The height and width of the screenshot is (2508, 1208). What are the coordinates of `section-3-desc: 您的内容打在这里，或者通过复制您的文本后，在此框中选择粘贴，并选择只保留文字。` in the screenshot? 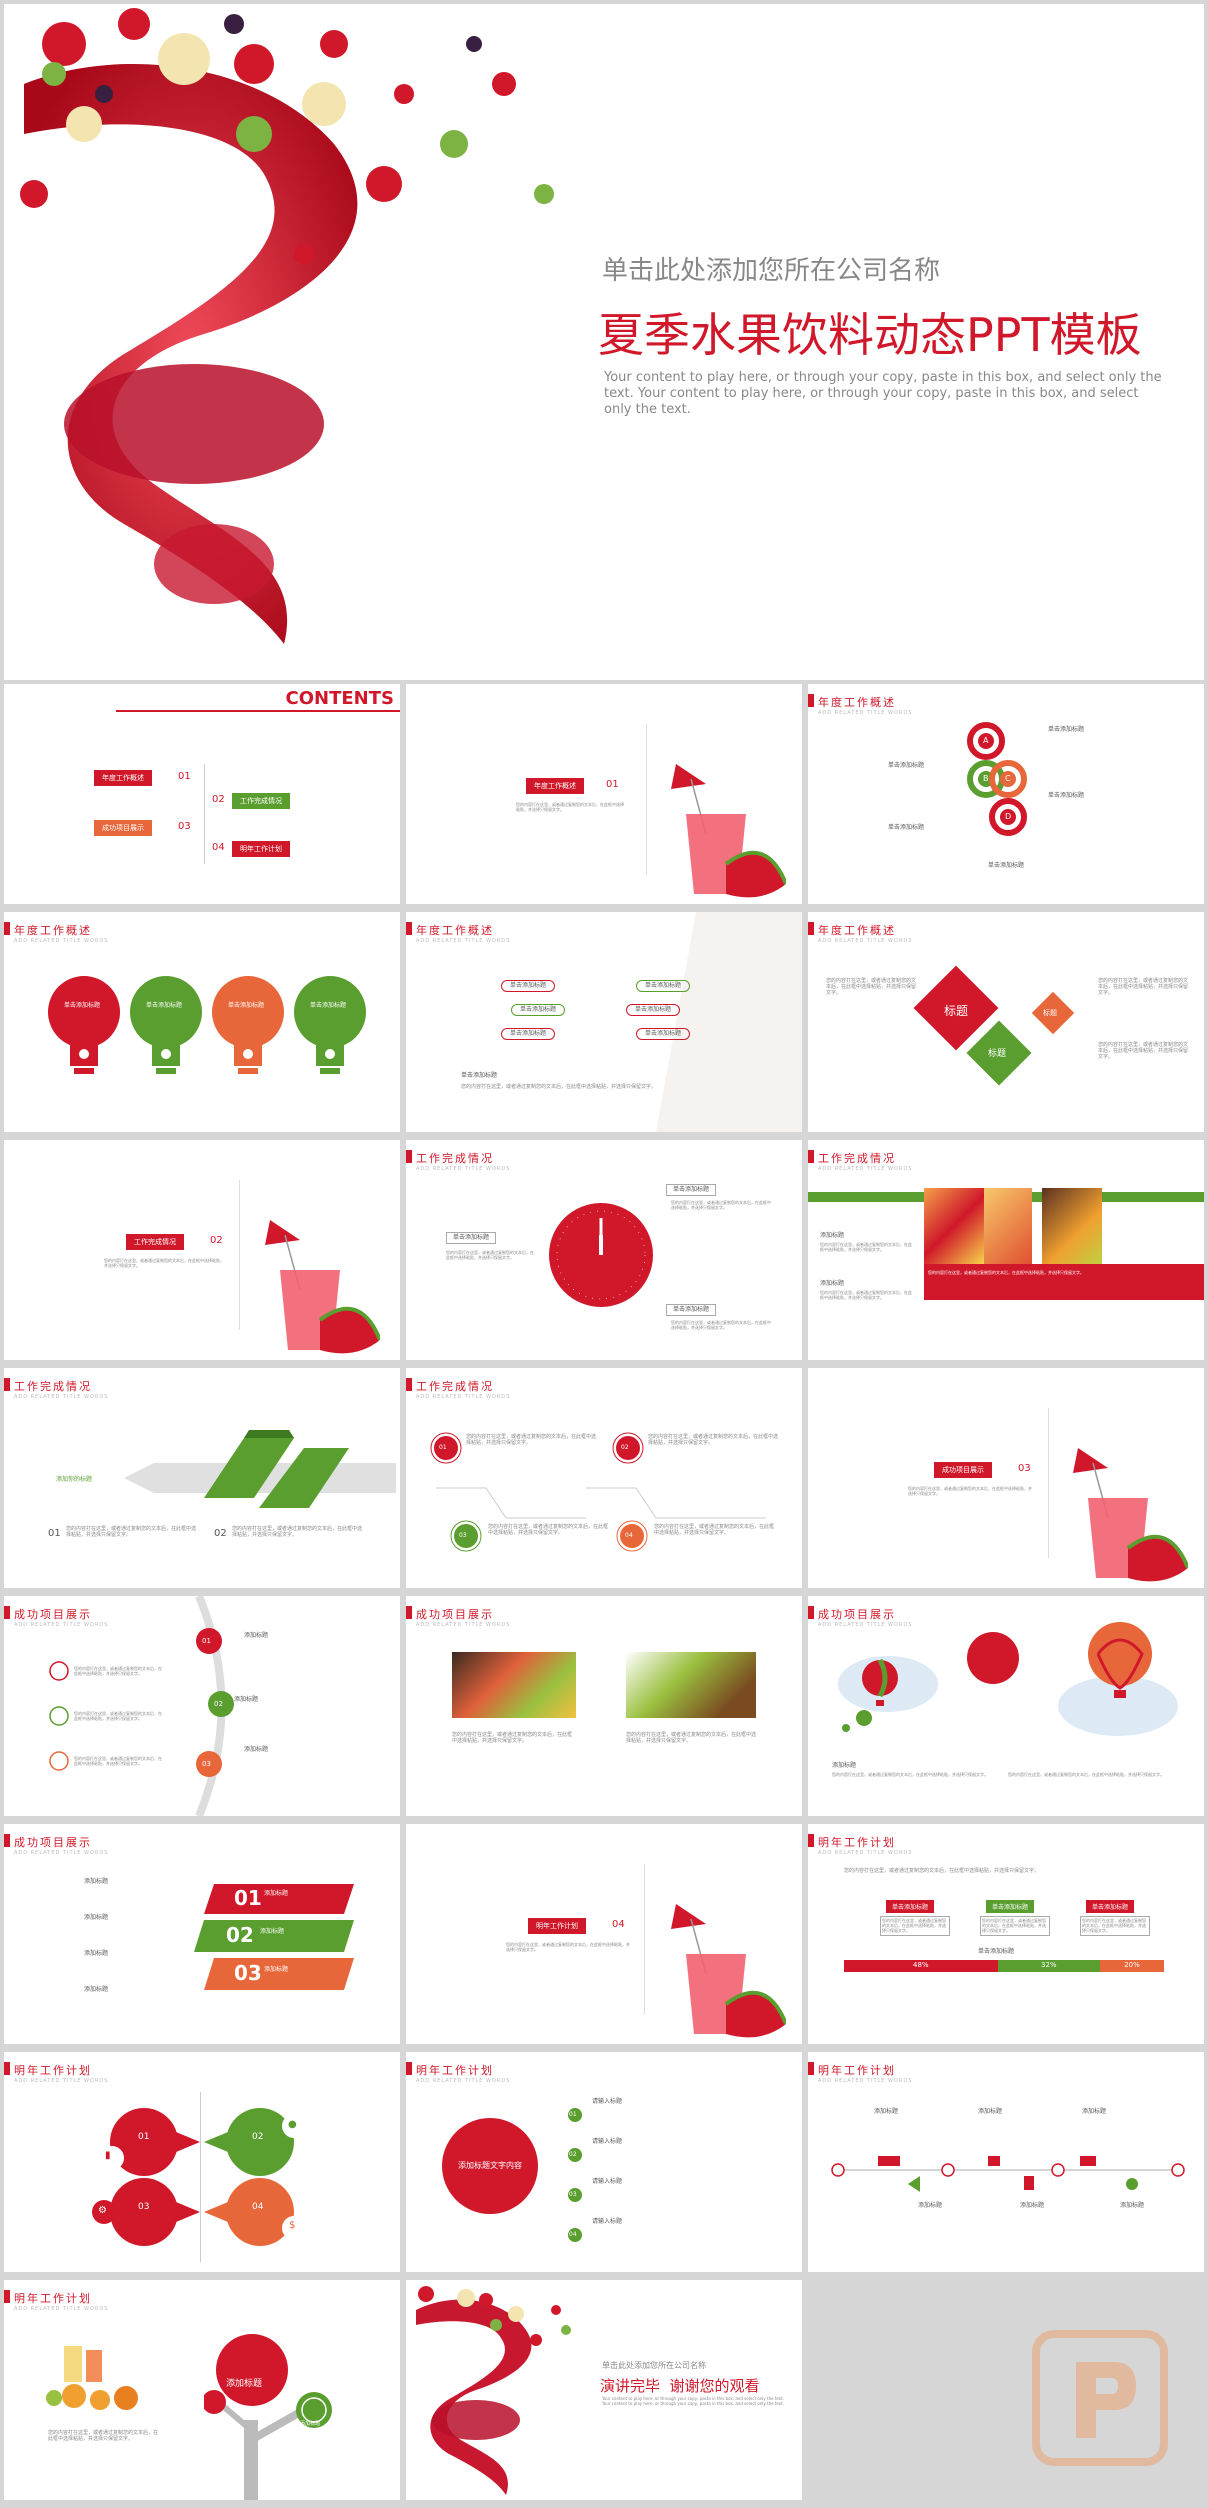 It's located at (970, 1491).